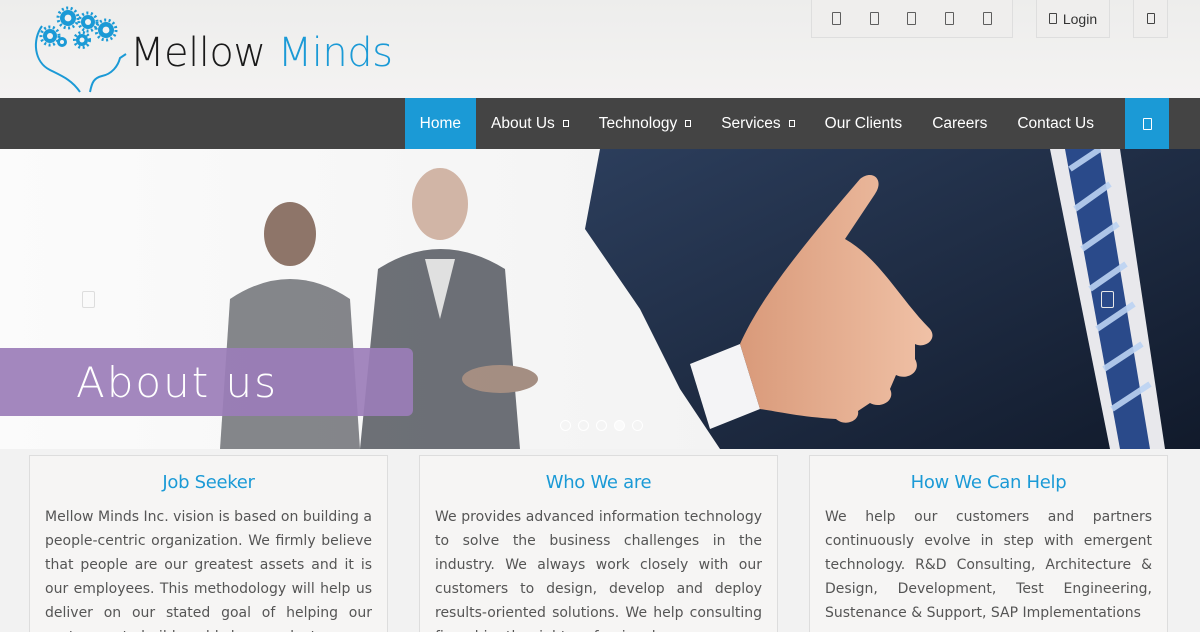 Image resolution: width=1200 pixels, height=632 pixels. Describe the element at coordinates (88, 299) in the screenshot. I see `slider-prev-arrow` at that location.